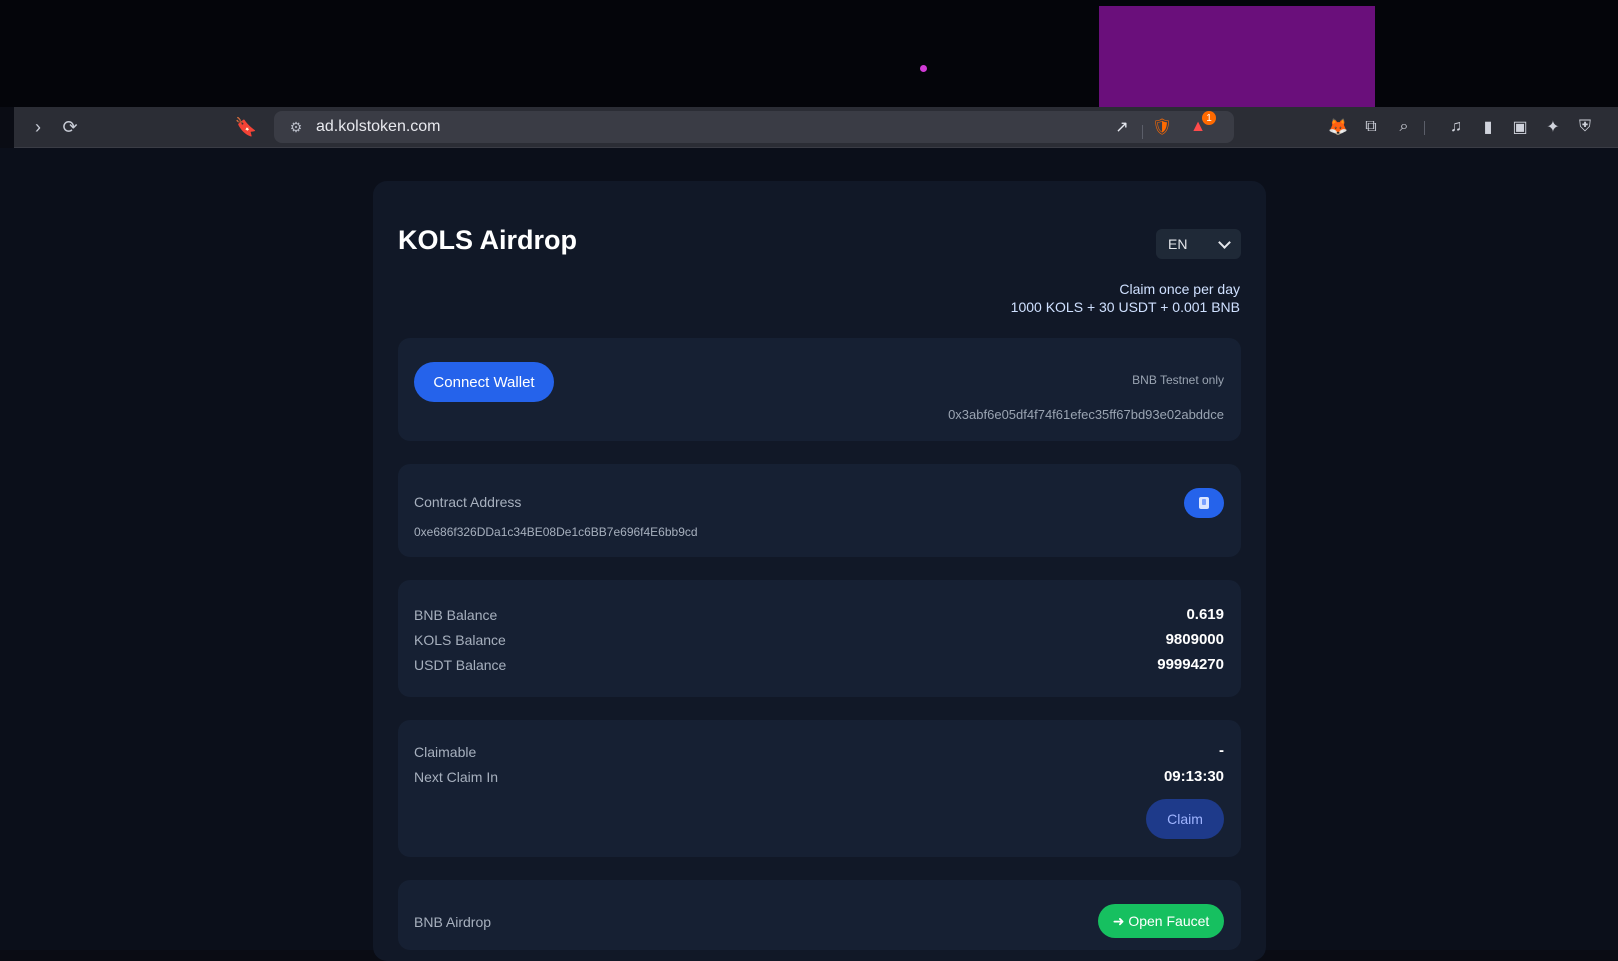  I want to click on leo-ai-icon: ✦, so click(1553, 127).